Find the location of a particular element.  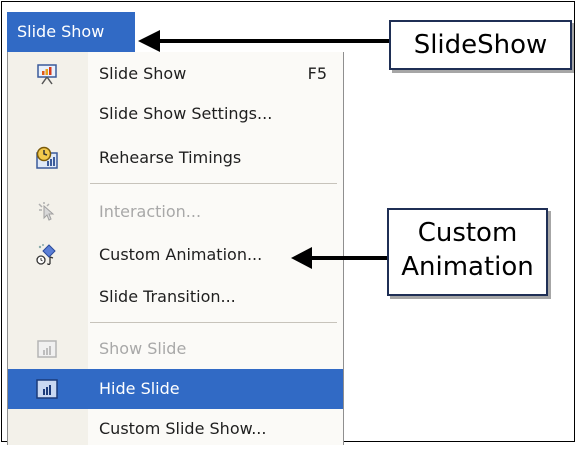

callout-slideshow: SlideShow is located at coordinates (480, 45).